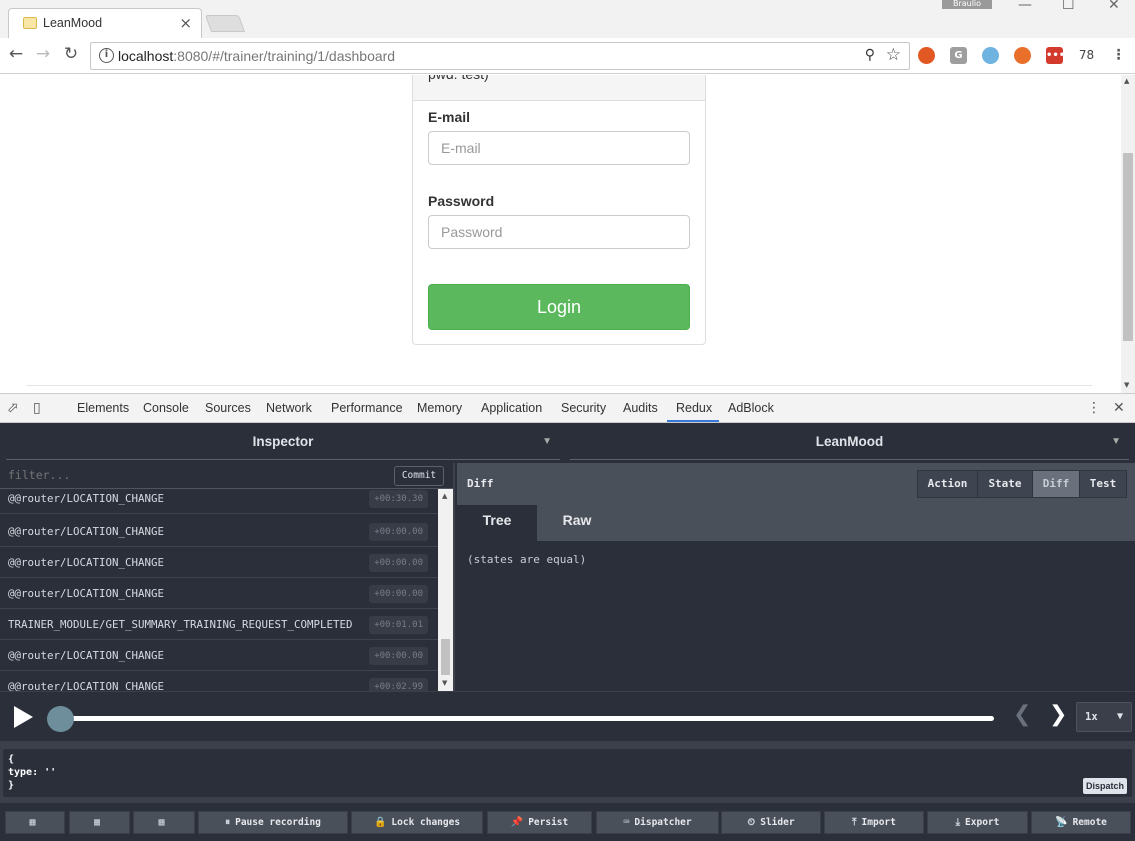 The width and height of the screenshot is (1135, 841). I want to click on tab-raw: Raw, so click(577, 523).